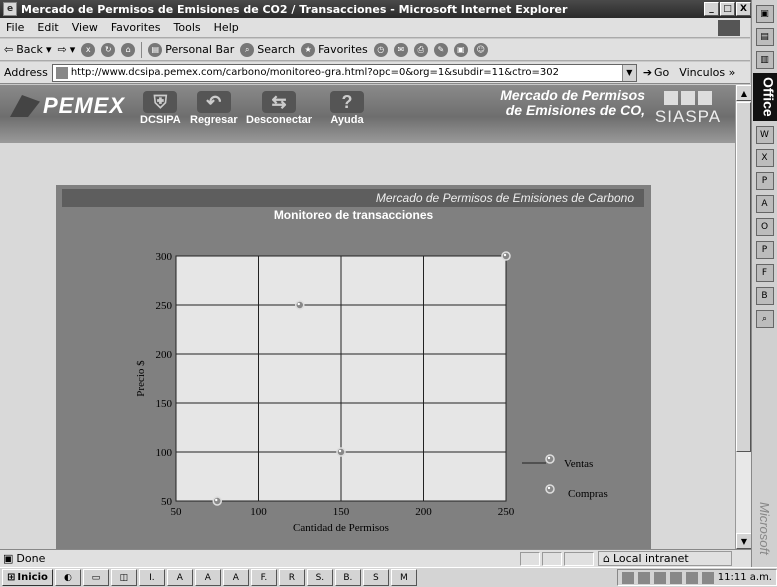  What do you see at coordinates (160, 108) in the screenshot?
I see `nav-dcsipa: ⛨ DCSIPA` at bounding box center [160, 108].